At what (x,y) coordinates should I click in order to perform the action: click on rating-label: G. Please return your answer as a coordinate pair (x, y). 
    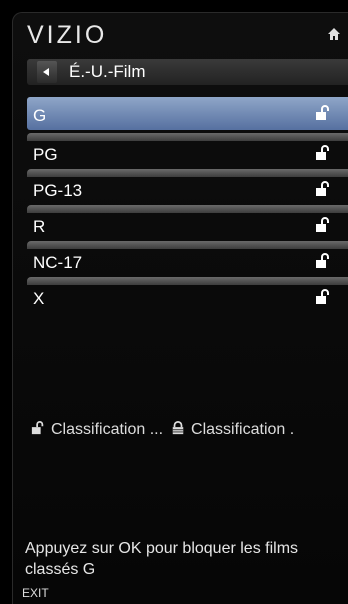
    Looking at the image, I should click on (40, 115).